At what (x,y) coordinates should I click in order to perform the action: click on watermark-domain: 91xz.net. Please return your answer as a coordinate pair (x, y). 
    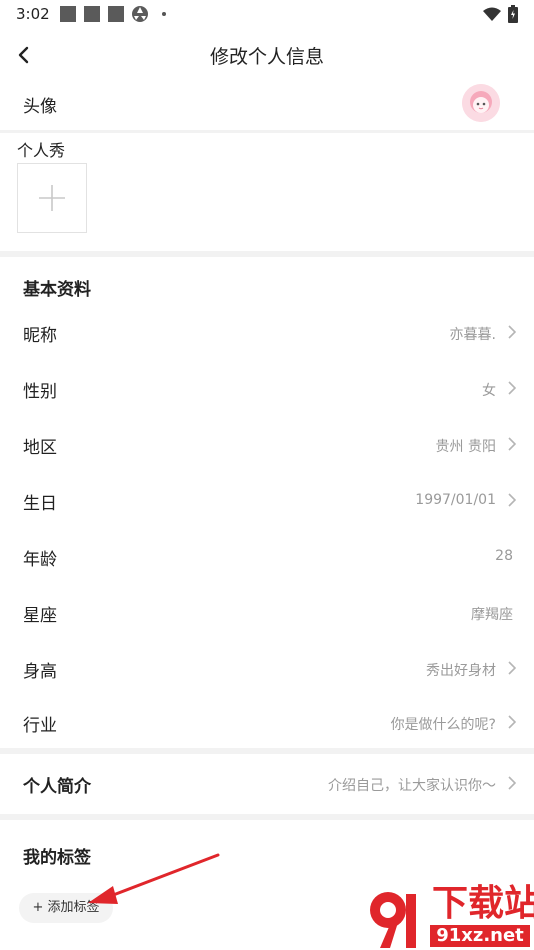
    Looking at the image, I should click on (480, 936).